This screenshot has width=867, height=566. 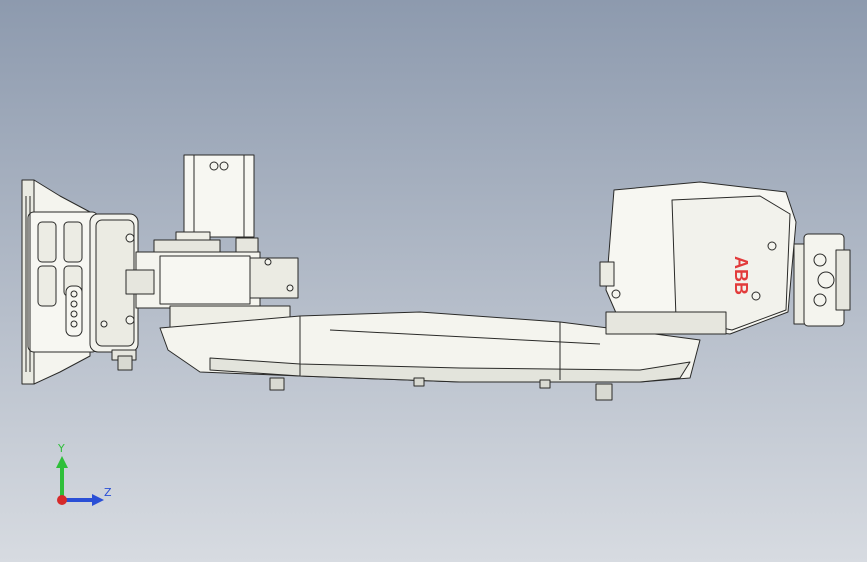 What do you see at coordinates (84, 474) in the screenshot?
I see `axis-triad: Y Z` at bounding box center [84, 474].